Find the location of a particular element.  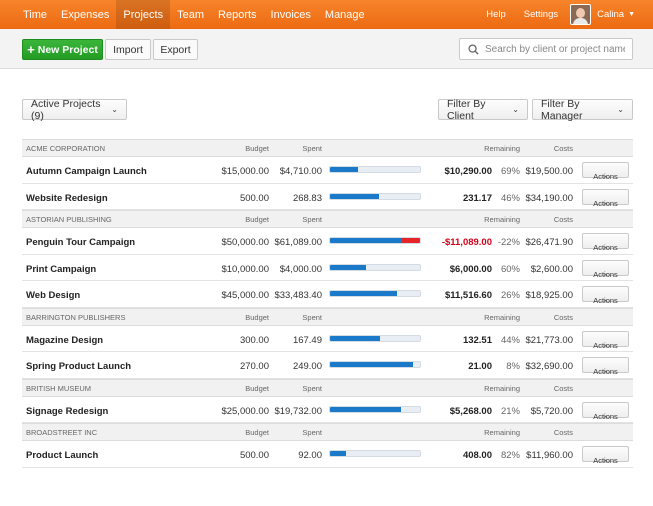

nav-item-invoices: Invoices is located at coordinates (291, 14).